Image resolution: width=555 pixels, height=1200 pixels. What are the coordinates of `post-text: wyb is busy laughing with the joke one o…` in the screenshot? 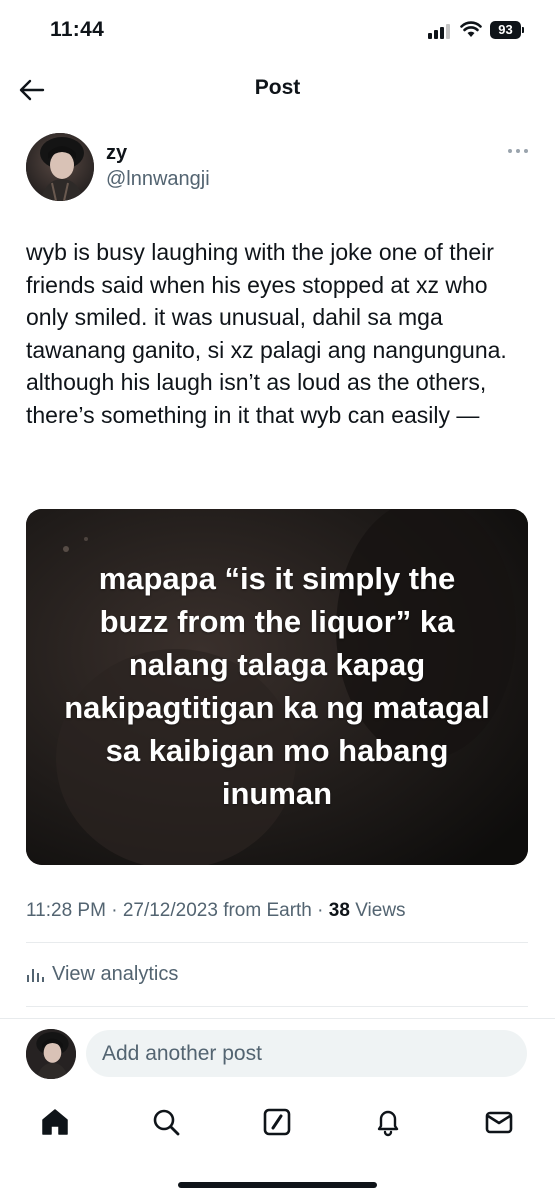 It's located at (266, 333).